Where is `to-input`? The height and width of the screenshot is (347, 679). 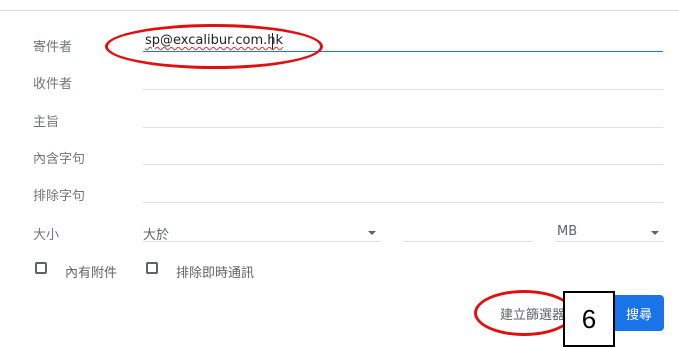
to-input is located at coordinates (403, 89).